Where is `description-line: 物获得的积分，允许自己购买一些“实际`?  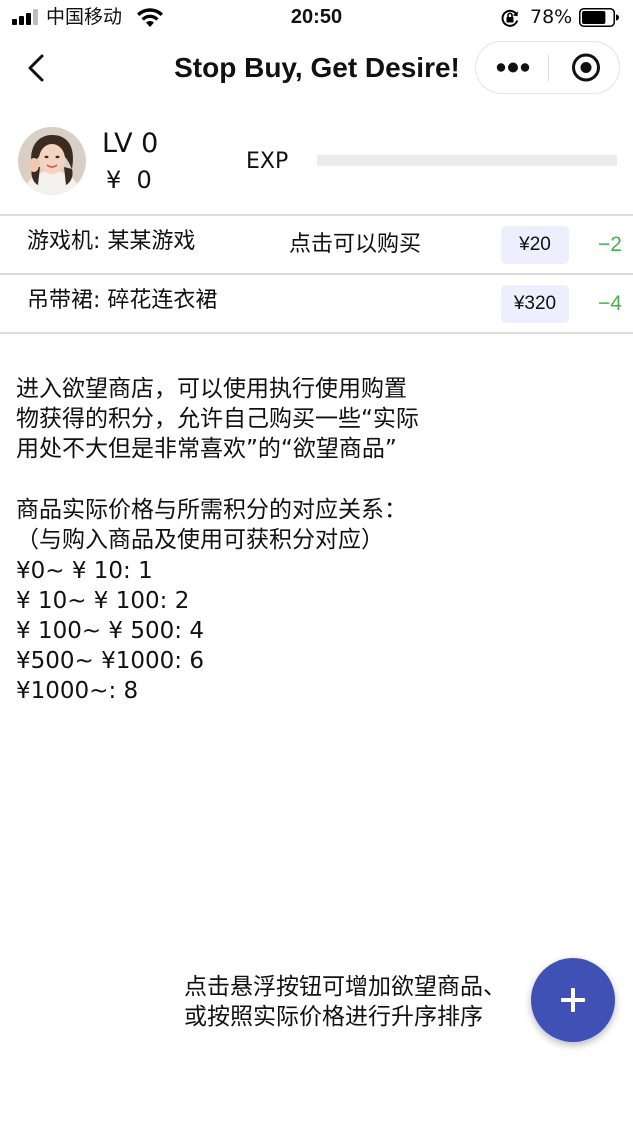 description-line: 物获得的积分，允许自己购买一些“实际 is located at coordinates (217, 419).